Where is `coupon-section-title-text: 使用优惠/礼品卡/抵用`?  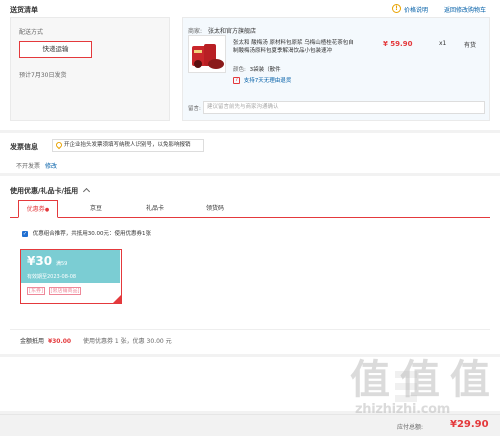
coupon-section-title-text: 使用优惠/礼品卡/抵用 is located at coordinates (44, 191).